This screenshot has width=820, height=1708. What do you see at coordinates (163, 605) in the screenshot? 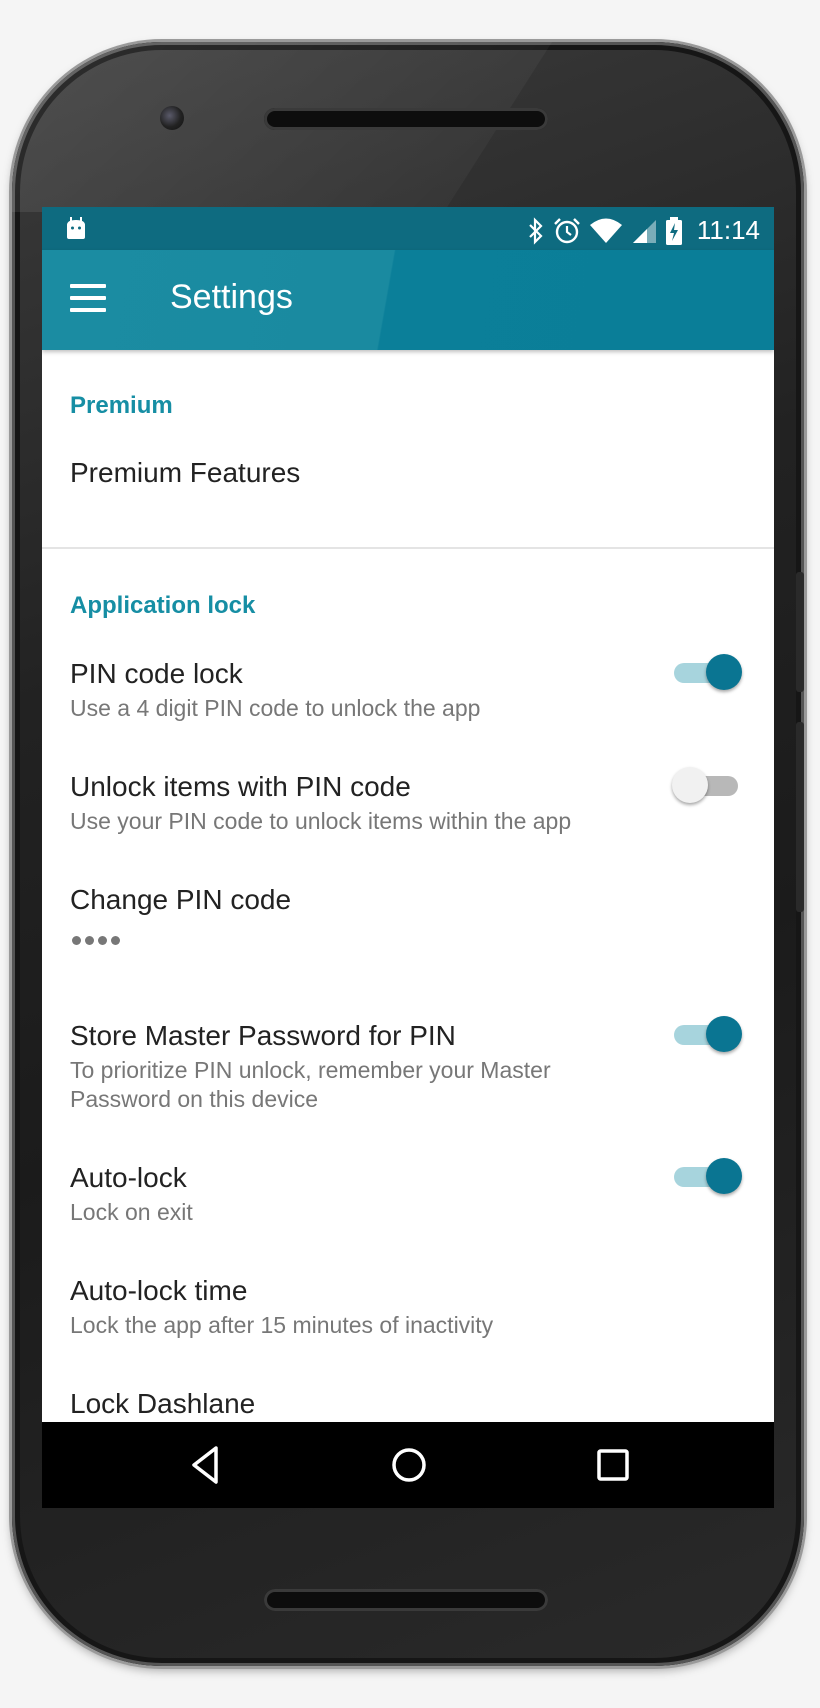
I see `section-header-application-lock: Application lock` at bounding box center [163, 605].